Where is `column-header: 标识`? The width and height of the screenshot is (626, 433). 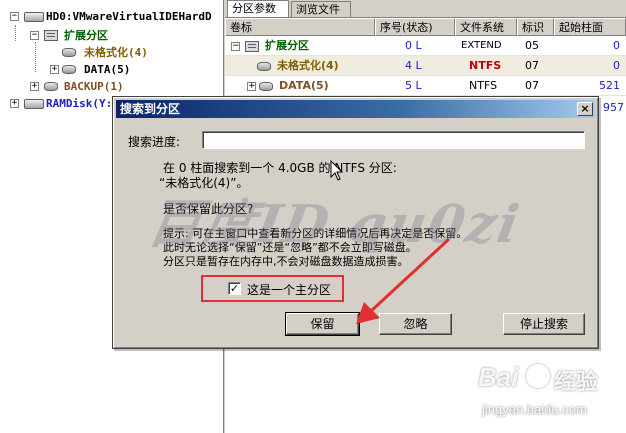 column-header: 标识 is located at coordinates (535, 27).